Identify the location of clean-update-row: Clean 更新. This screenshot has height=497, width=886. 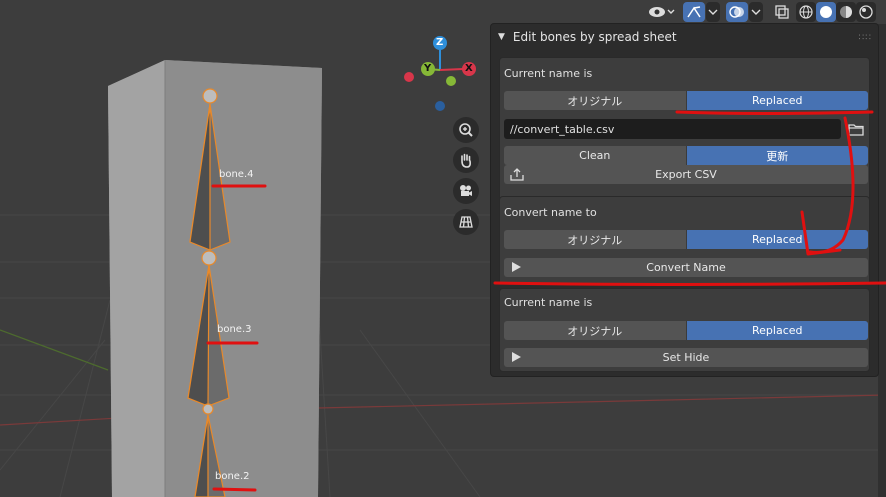
(686, 155).